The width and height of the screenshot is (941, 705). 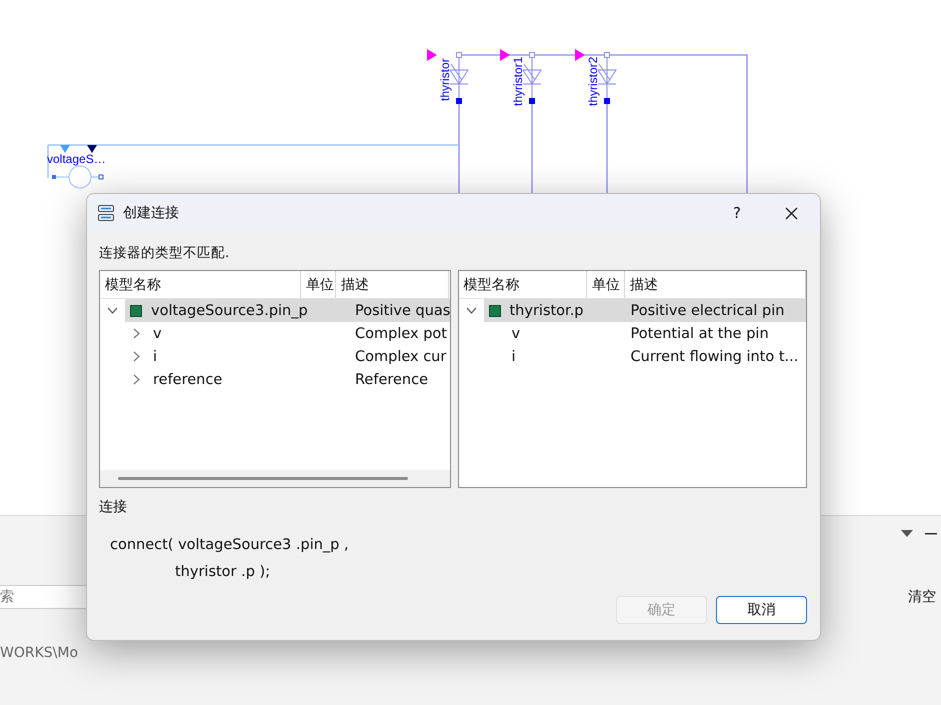 I want to click on dialog-title: 创建连接, so click(x=151, y=213).